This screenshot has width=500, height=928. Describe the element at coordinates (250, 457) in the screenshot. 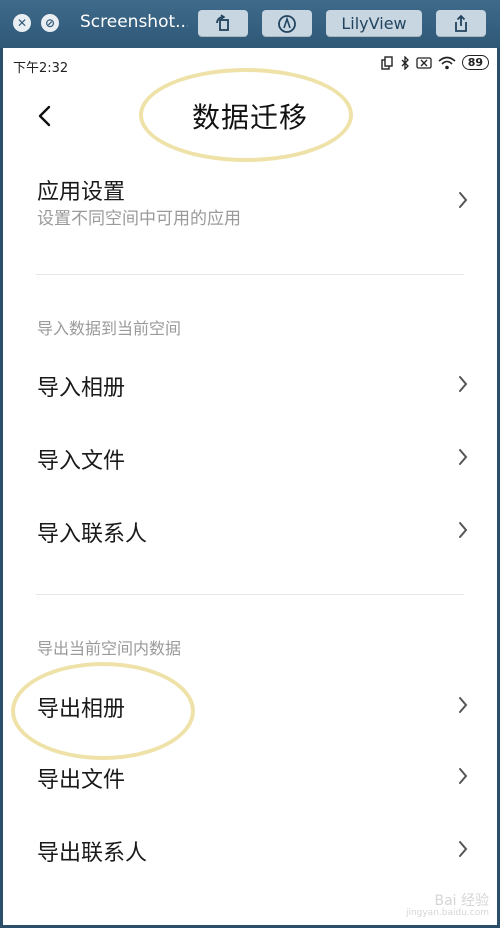

I see `import-files-row: 导入文件` at that location.